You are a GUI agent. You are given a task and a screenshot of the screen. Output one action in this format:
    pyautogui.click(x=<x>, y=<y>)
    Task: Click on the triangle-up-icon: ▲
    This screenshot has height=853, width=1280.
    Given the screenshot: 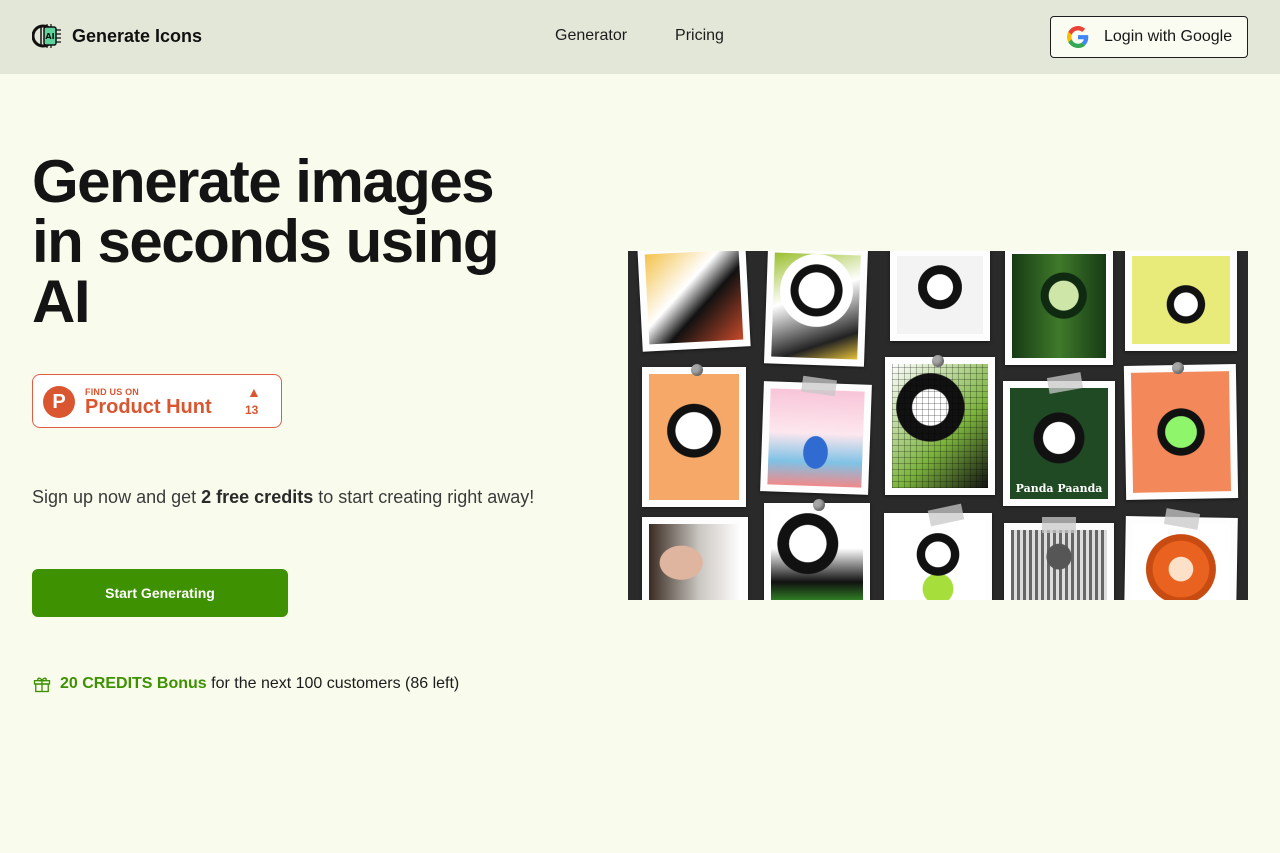 What is the action you would take?
    pyautogui.click(x=254, y=392)
    